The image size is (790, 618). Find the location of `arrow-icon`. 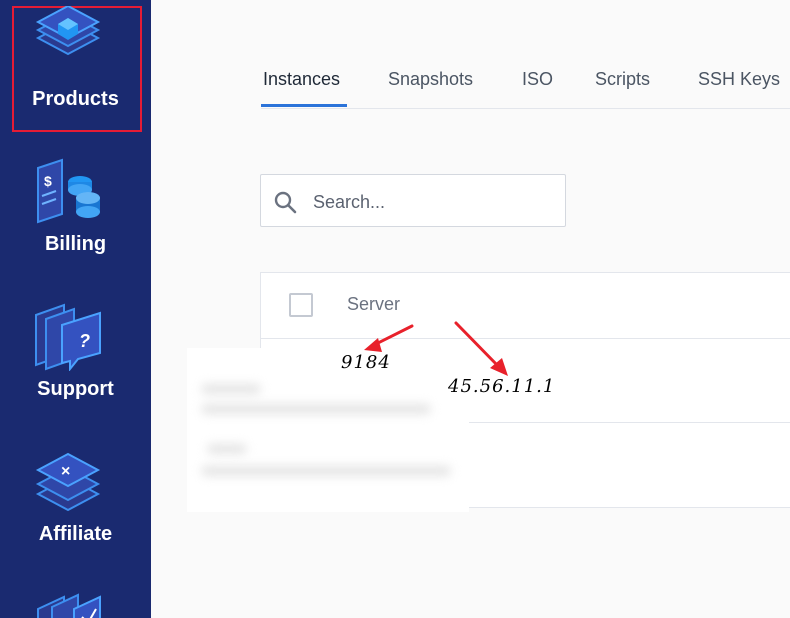

arrow-icon is located at coordinates (478, 345).